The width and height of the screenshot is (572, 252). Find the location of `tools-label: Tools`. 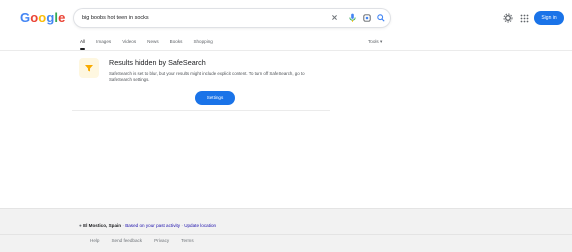

tools-label: Tools is located at coordinates (373, 41).